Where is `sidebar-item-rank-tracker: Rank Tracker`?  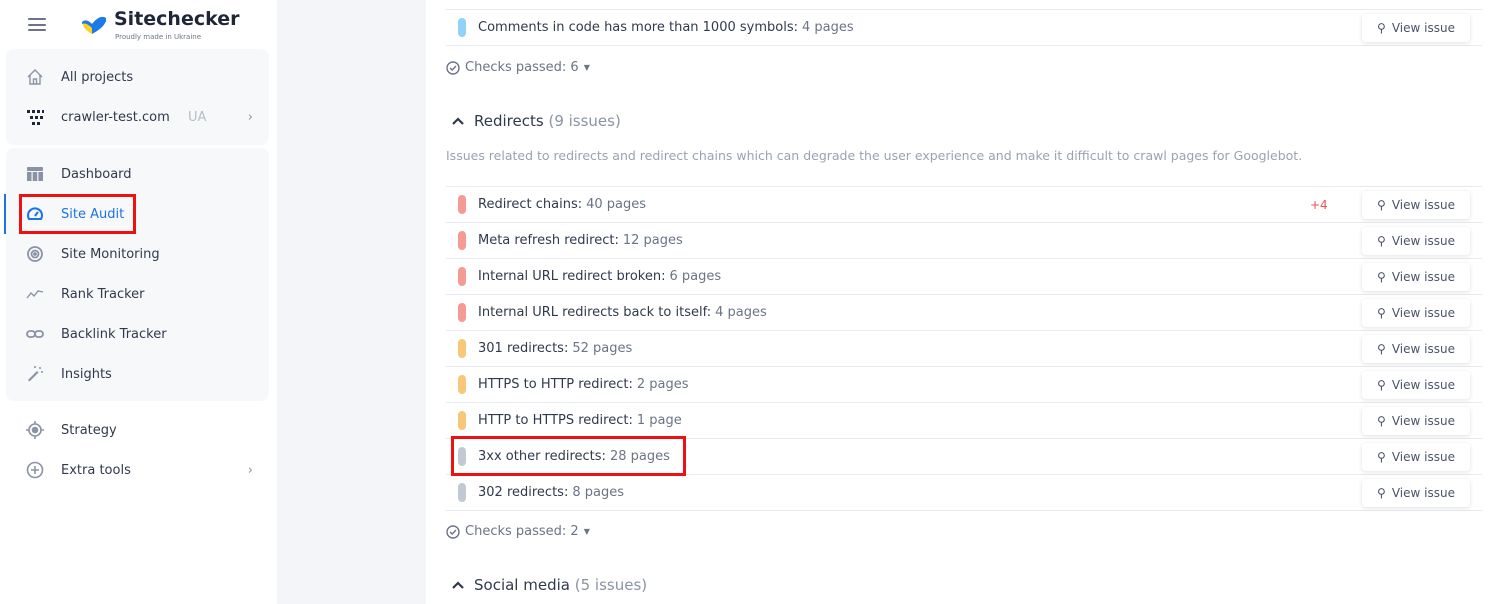
sidebar-item-rank-tracker: Rank Tracker is located at coordinates (137, 294).